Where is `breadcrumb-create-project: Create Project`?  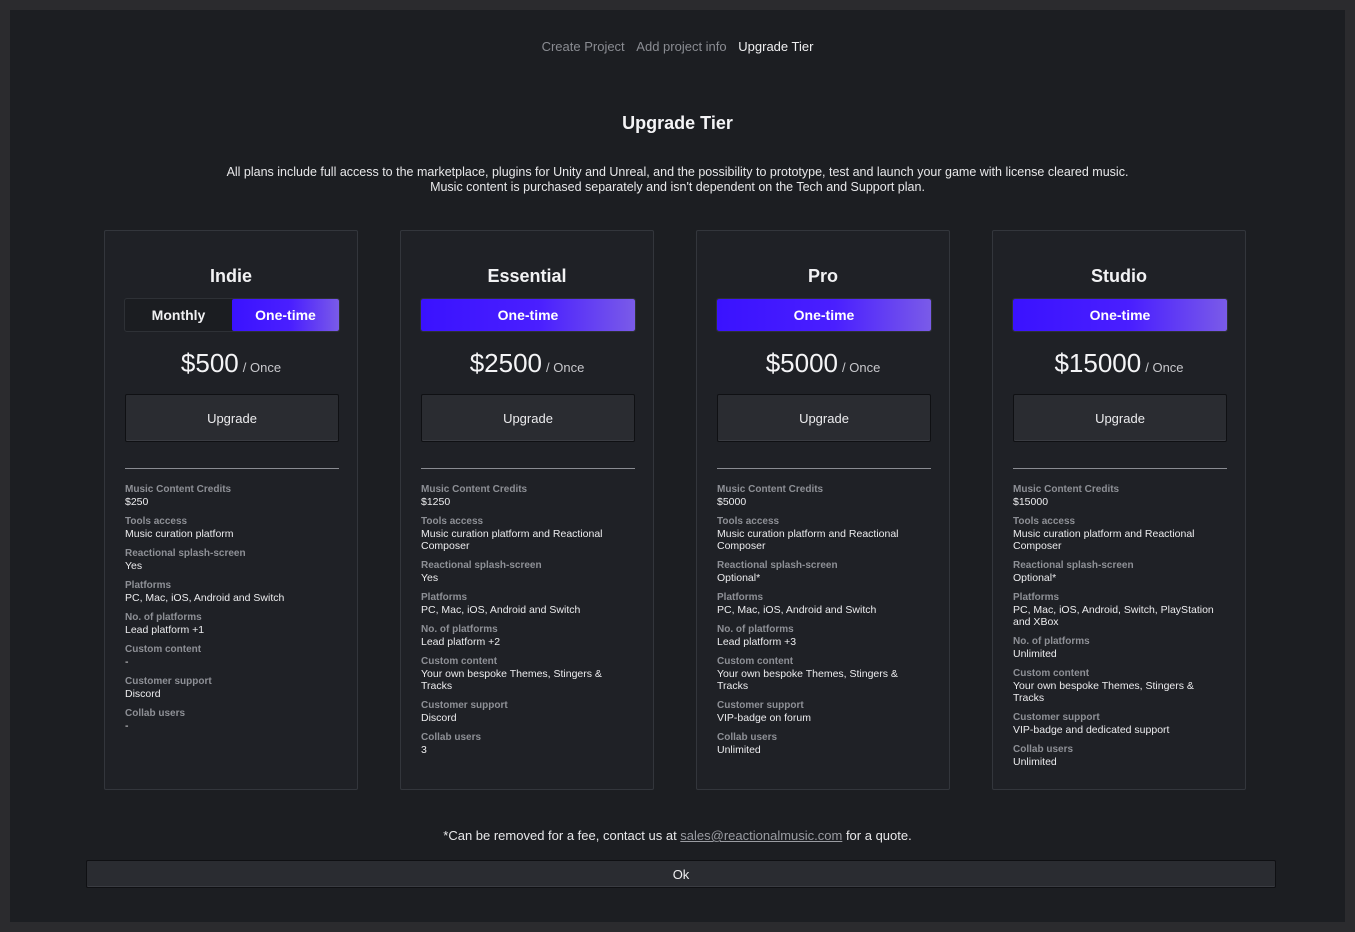 breadcrumb-create-project: Create Project is located at coordinates (583, 46).